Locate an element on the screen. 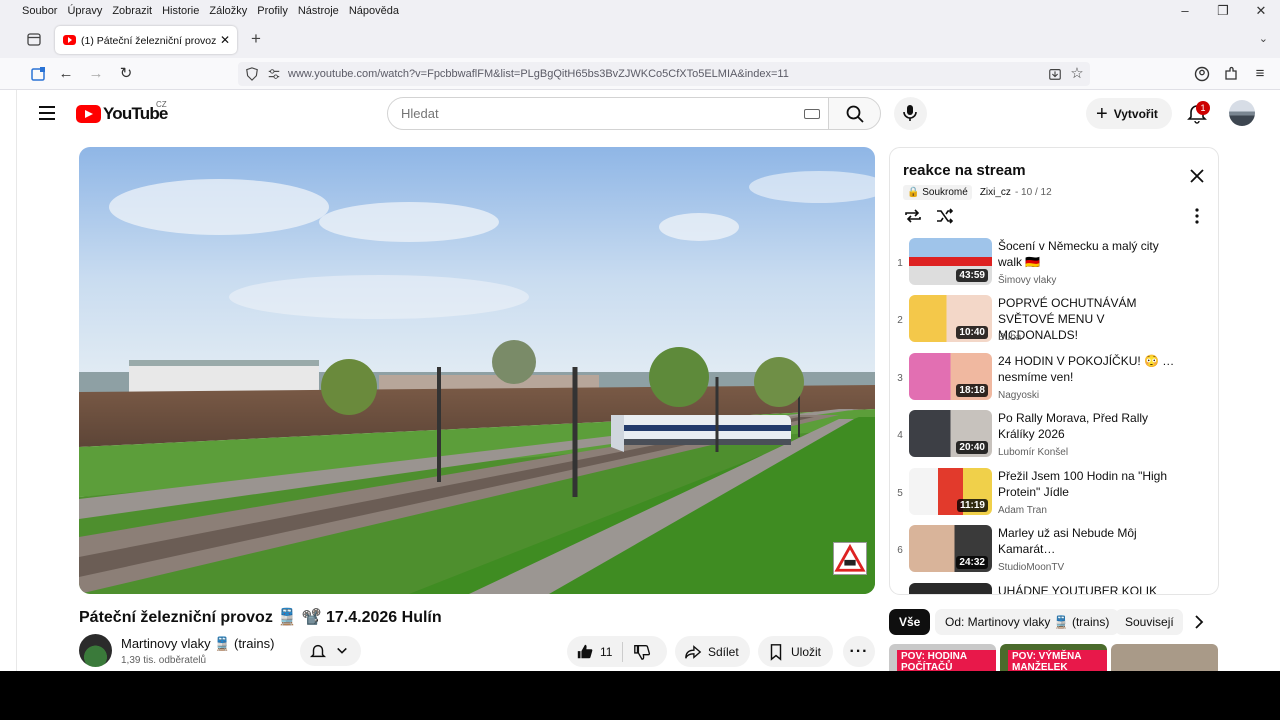 Image resolution: width=1280 pixels, height=720 pixels. recommendation-thumbnail is located at coordinates (1164, 657).